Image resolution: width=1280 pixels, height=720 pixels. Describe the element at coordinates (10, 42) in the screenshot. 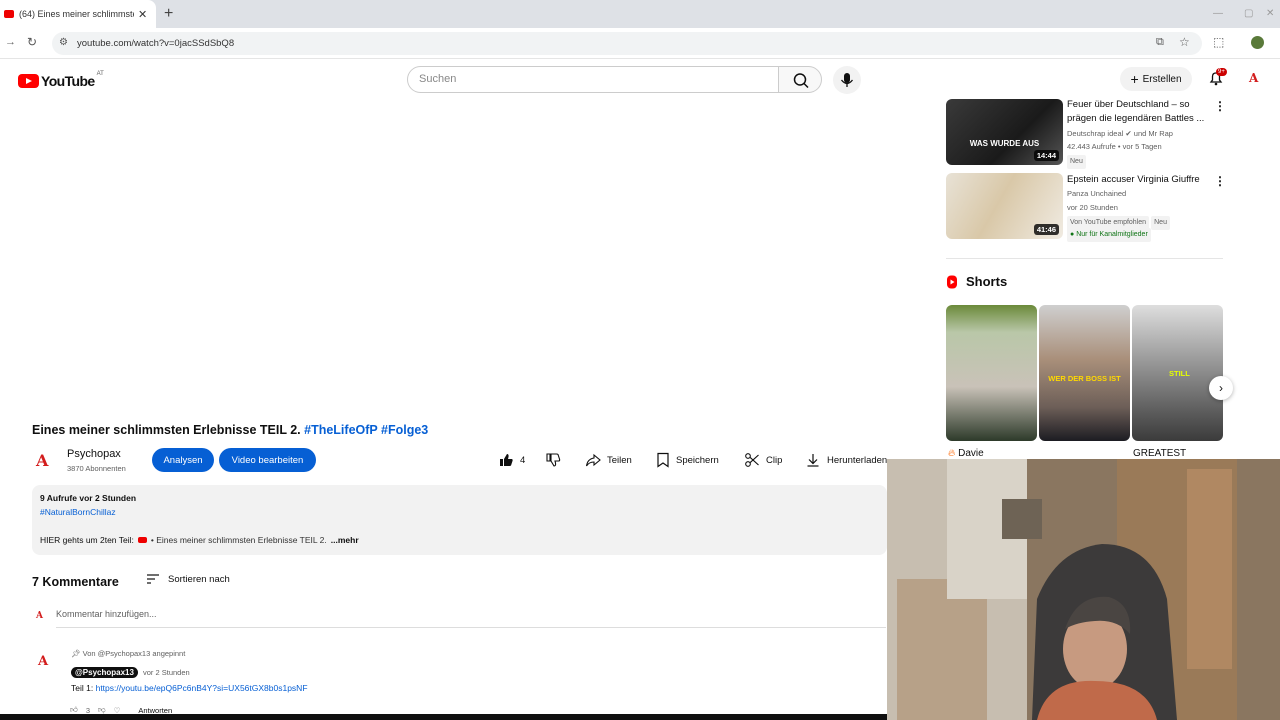

I see `forward-icon: →` at that location.